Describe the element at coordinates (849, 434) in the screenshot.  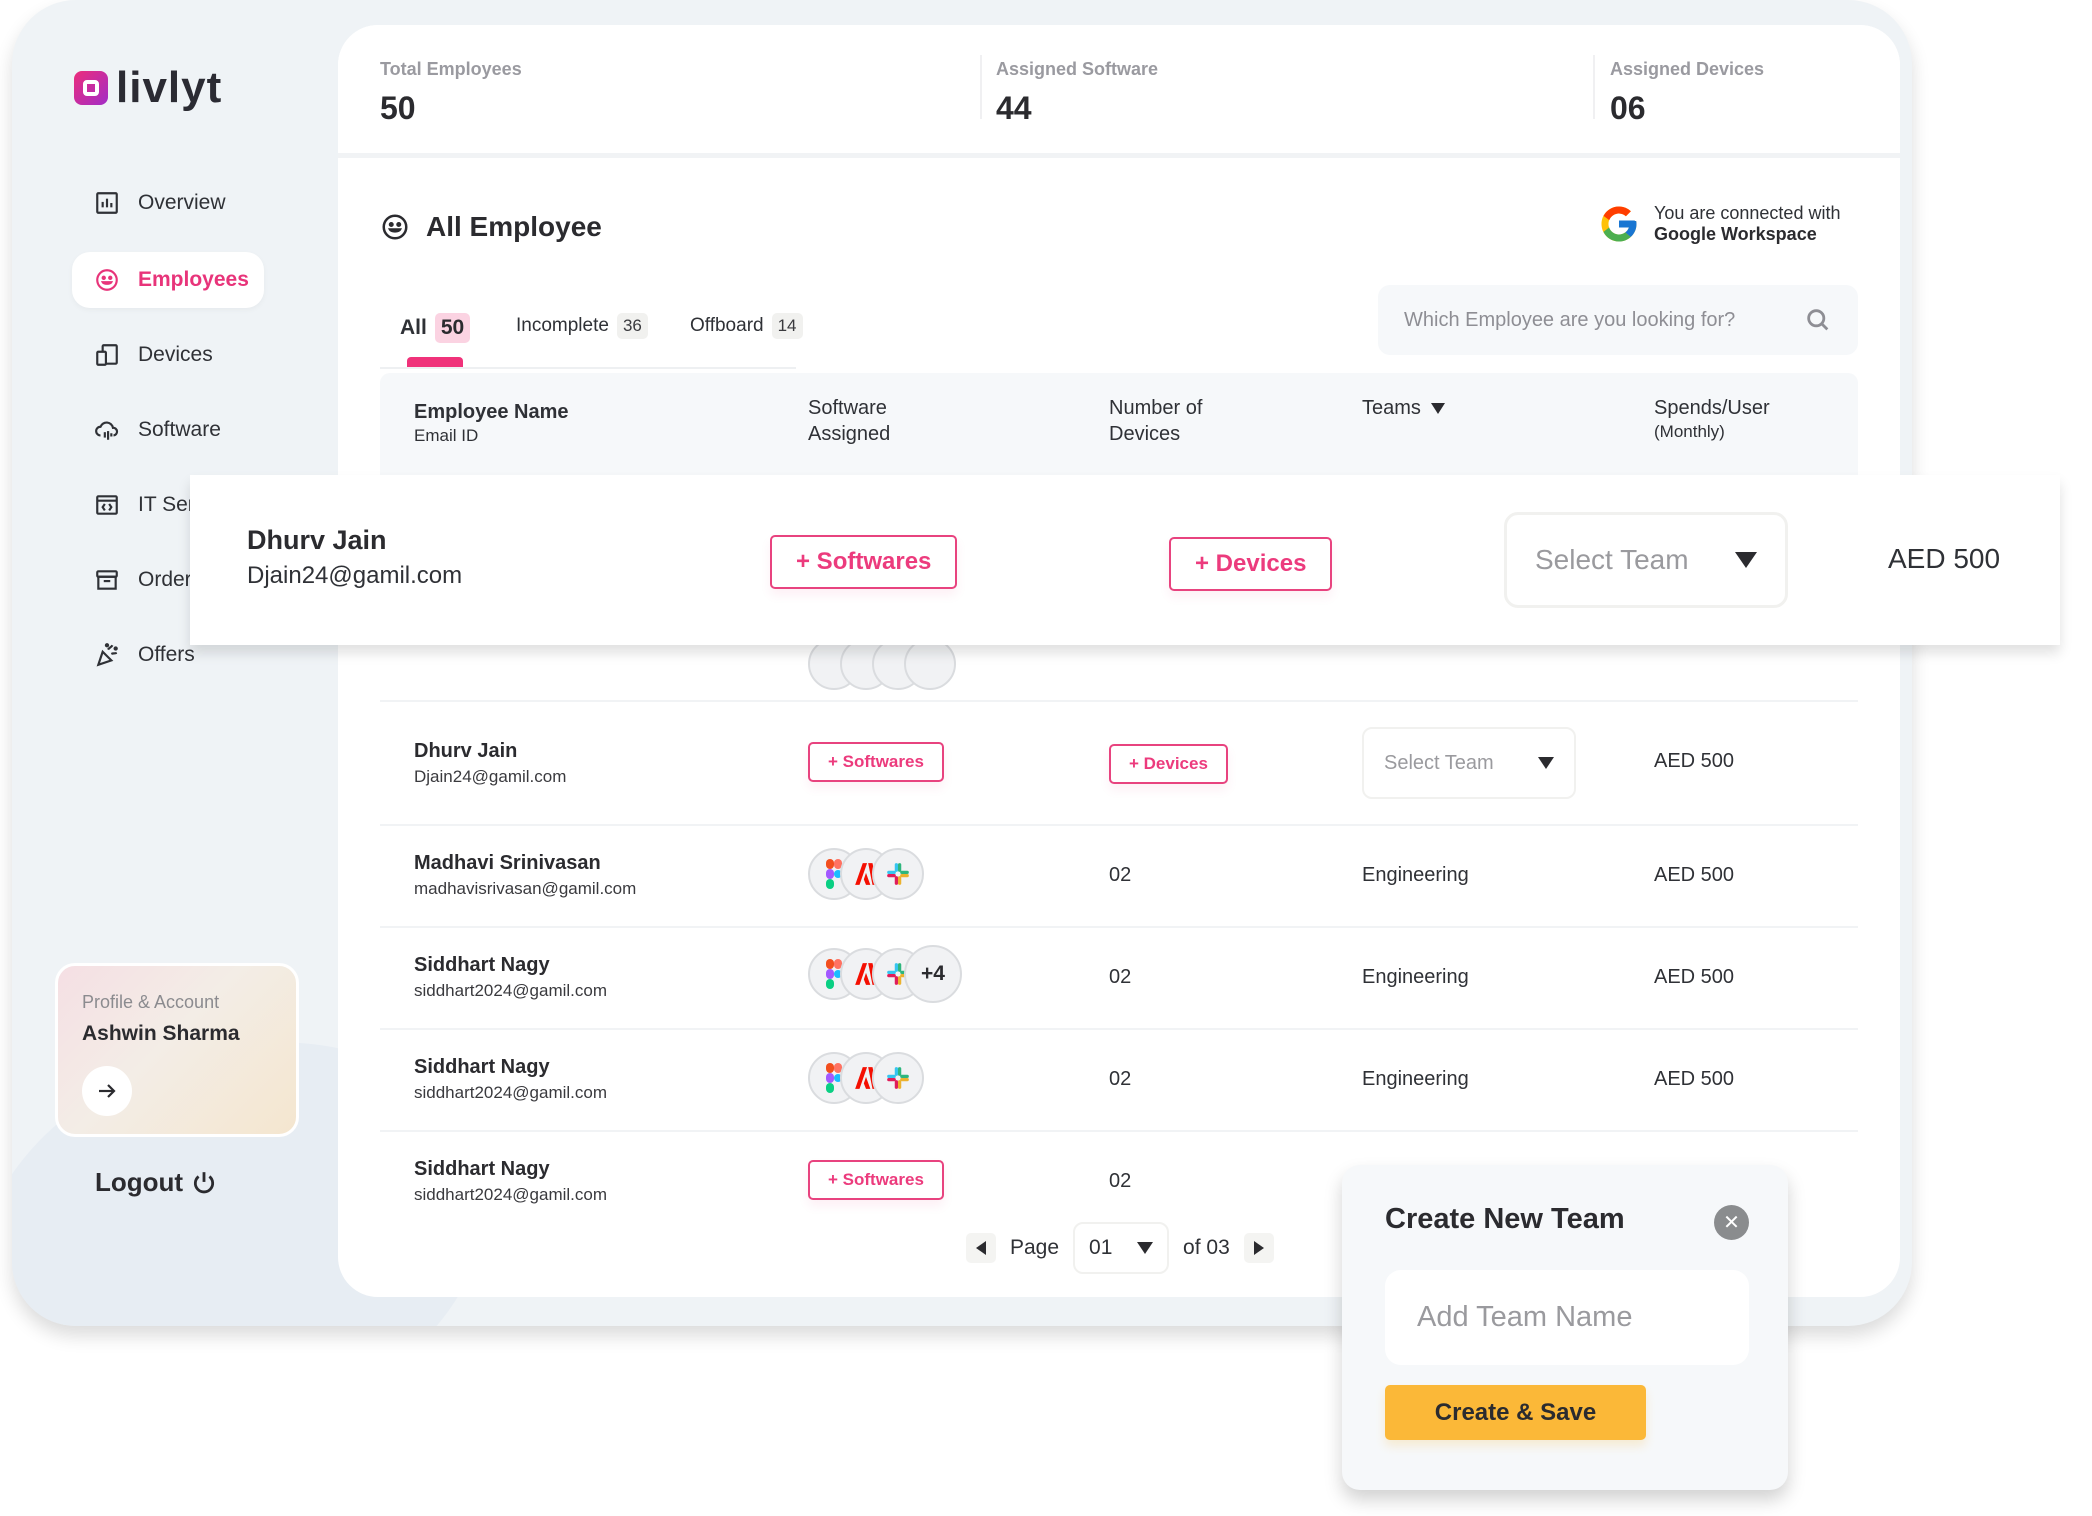
I see `column-header-software-line2: Assigned` at that location.